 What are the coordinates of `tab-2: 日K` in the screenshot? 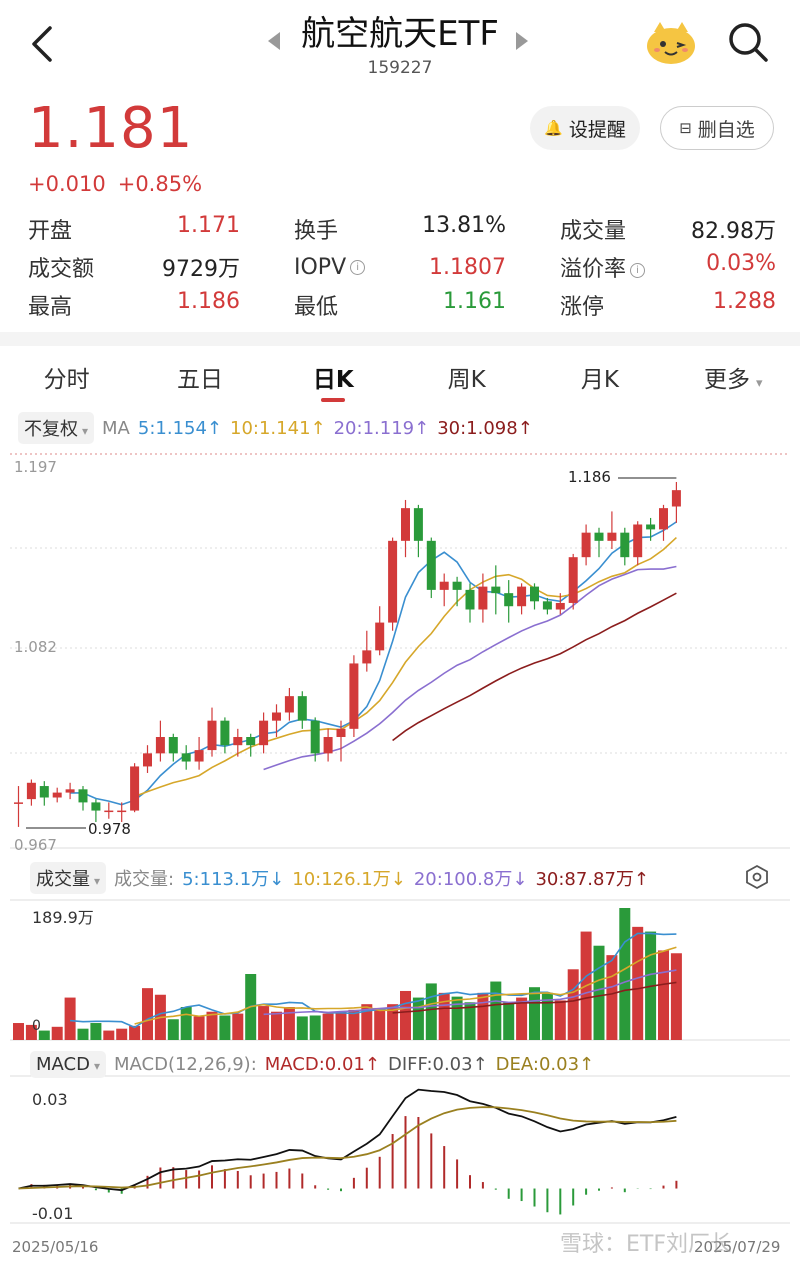 It's located at (333, 380).